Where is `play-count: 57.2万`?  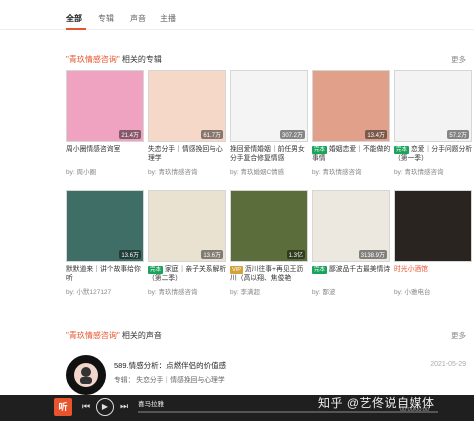 play-count: 57.2万 is located at coordinates (458, 134).